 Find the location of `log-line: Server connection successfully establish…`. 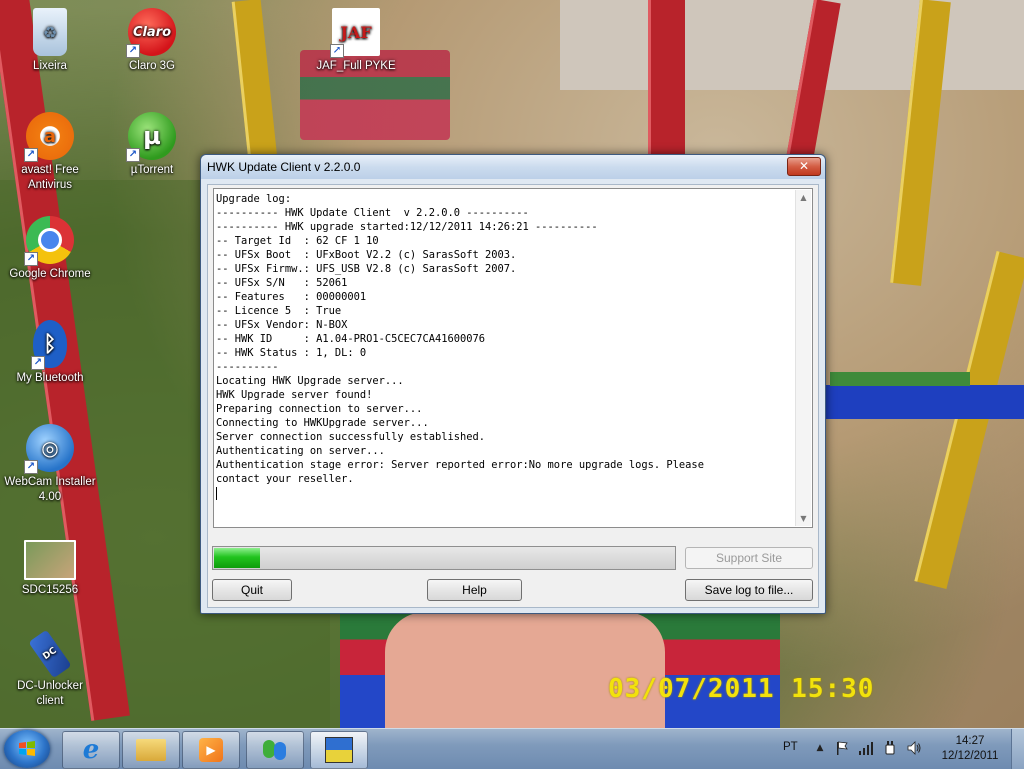

log-line: Server connection successfully establish… is located at coordinates (350, 437).